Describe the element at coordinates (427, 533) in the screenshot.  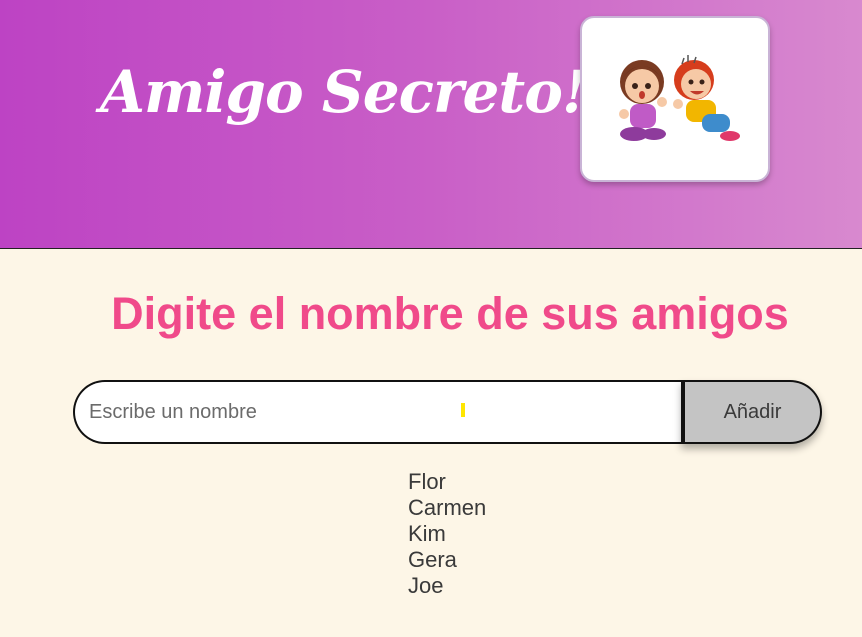
I see `list-item: Kim` at that location.